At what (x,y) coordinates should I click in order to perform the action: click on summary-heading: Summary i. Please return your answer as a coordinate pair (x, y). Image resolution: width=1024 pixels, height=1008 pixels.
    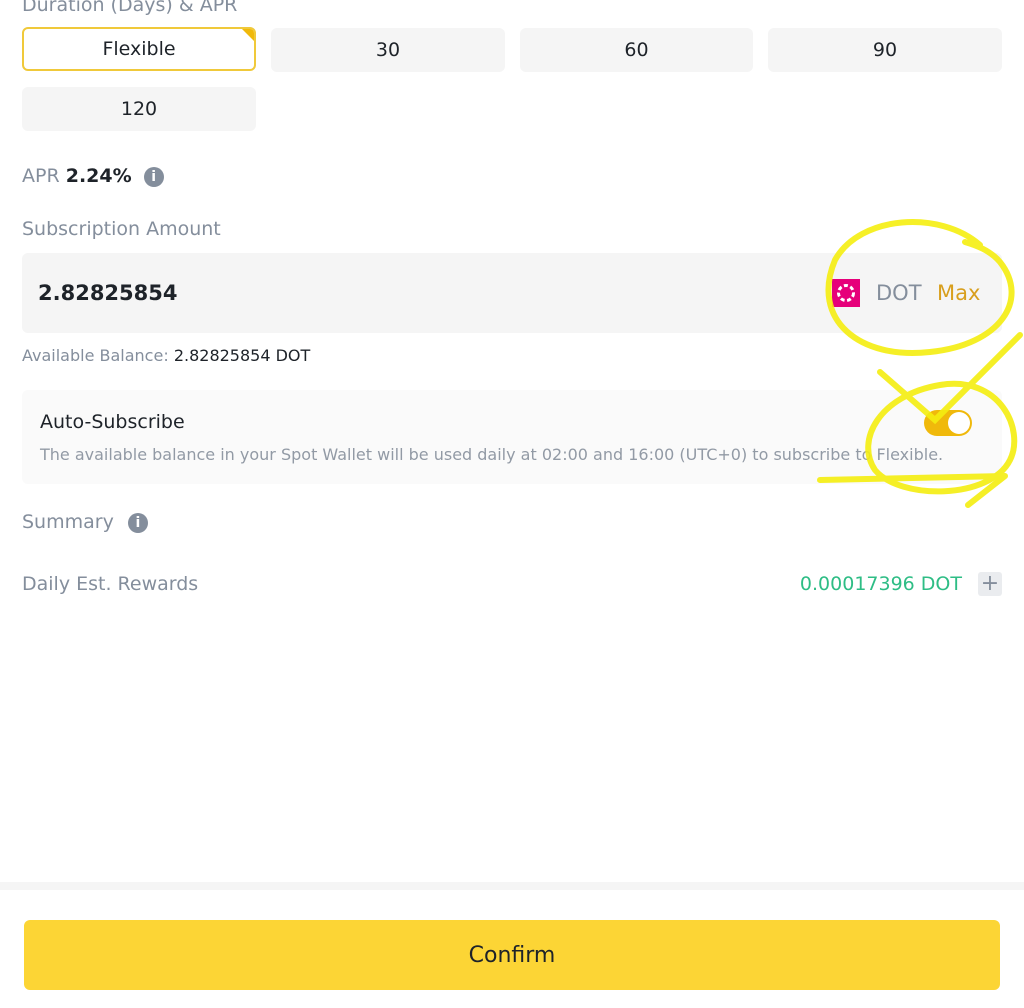
    Looking at the image, I should click on (85, 522).